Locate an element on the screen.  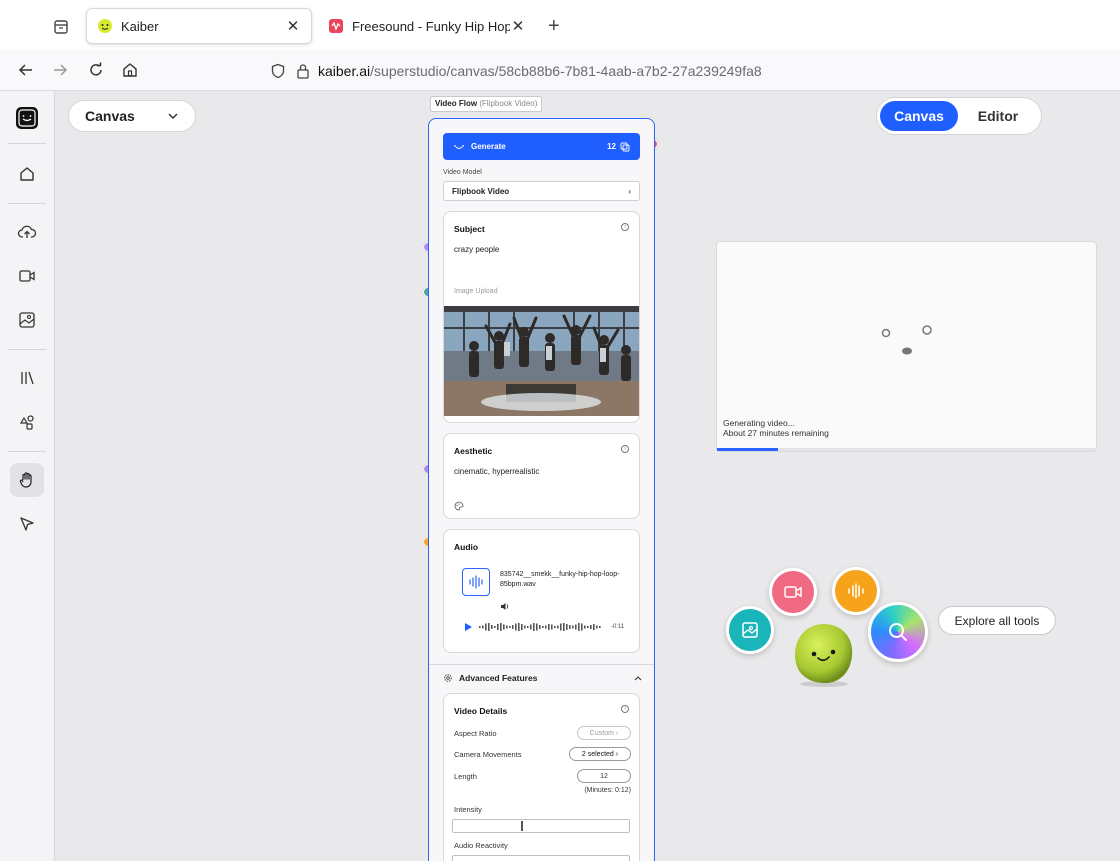
intensity-slider is located at coordinates (541, 826).